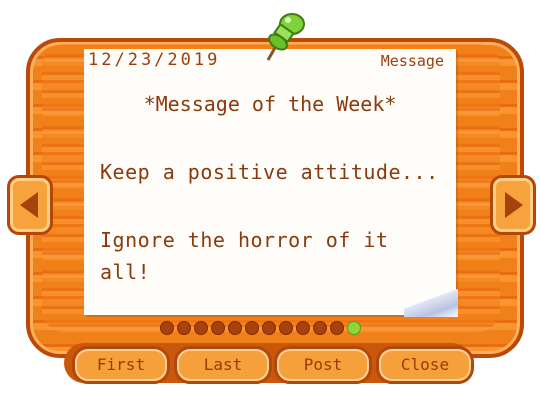  What do you see at coordinates (244, 240) in the screenshot?
I see `message-line-2: Ignore the horror of it` at bounding box center [244, 240].